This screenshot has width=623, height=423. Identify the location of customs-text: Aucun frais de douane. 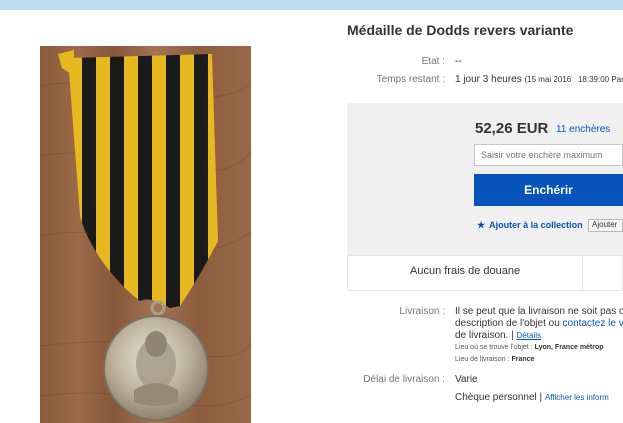
(465, 271).